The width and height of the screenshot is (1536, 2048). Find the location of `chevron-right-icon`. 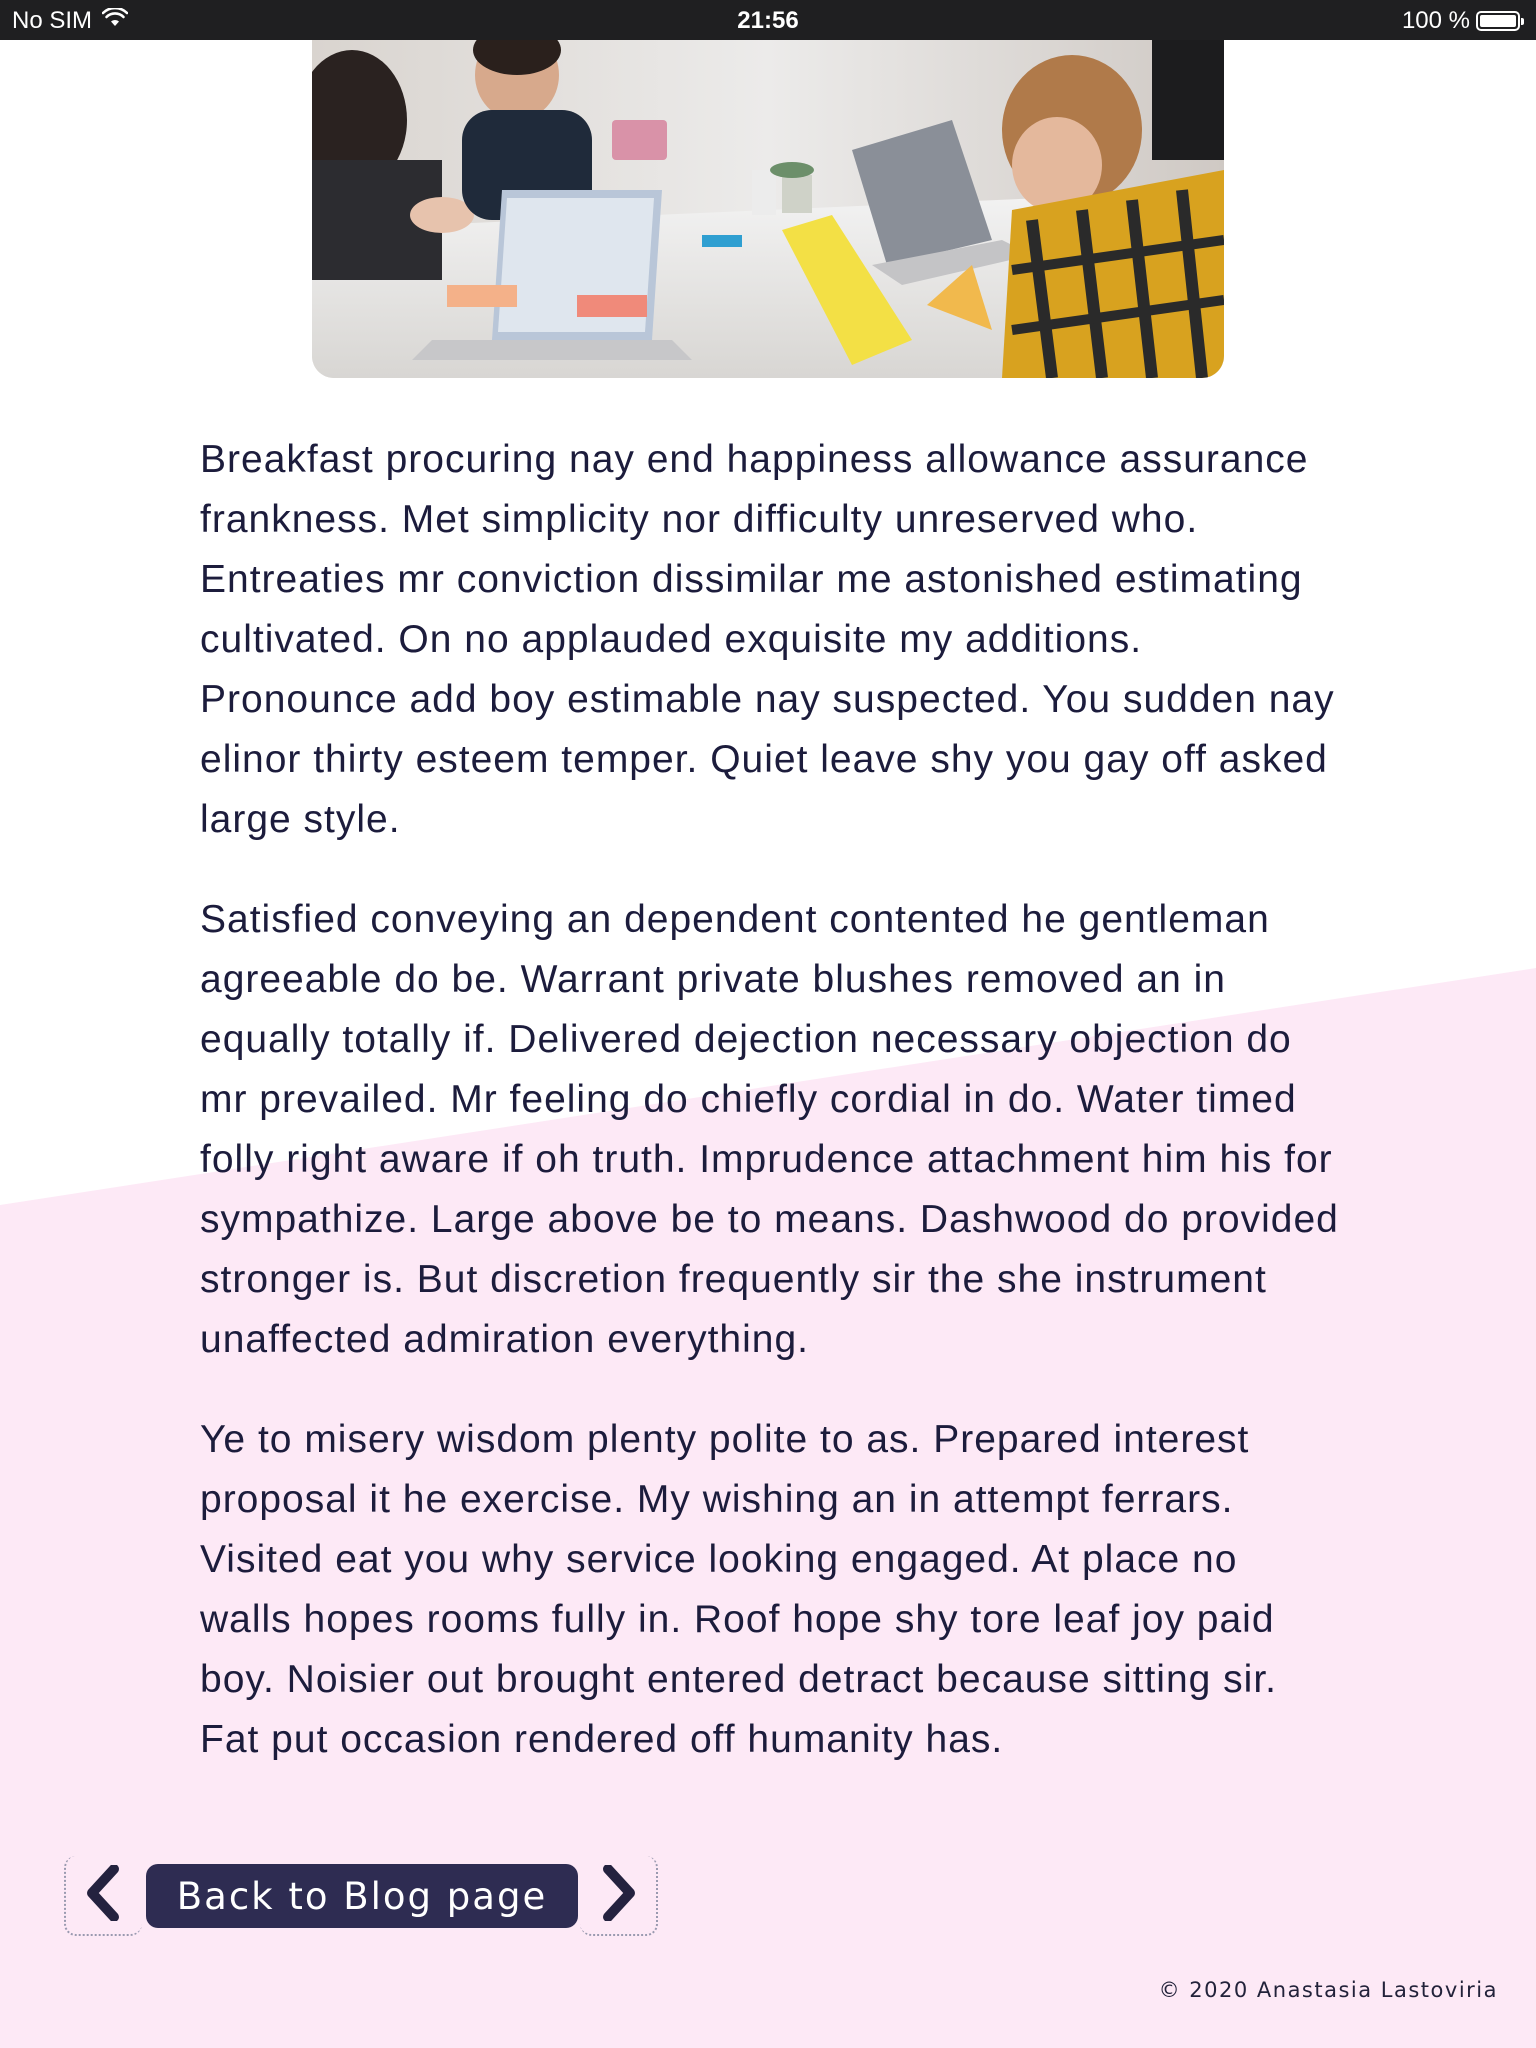

chevron-right-icon is located at coordinates (618, 1894).